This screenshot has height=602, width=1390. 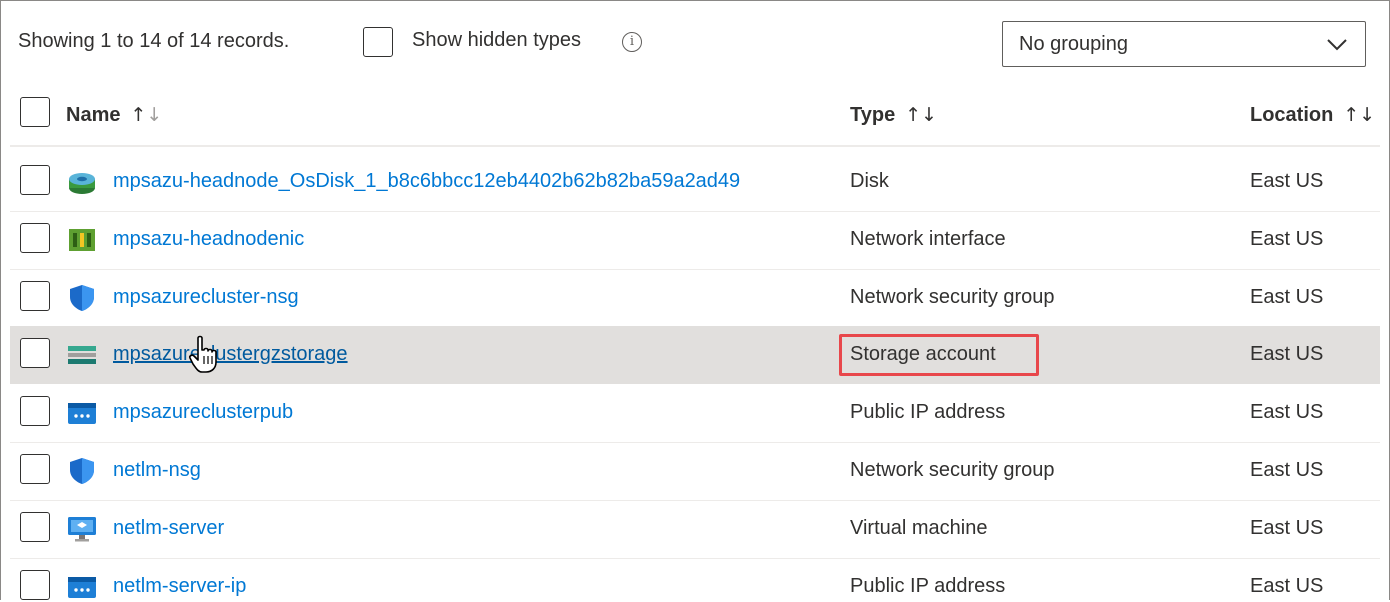 What do you see at coordinates (206, 297) in the screenshot?
I see `resource-name-link: mpsazurecluster-nsg` at bounding box center [206, 297].